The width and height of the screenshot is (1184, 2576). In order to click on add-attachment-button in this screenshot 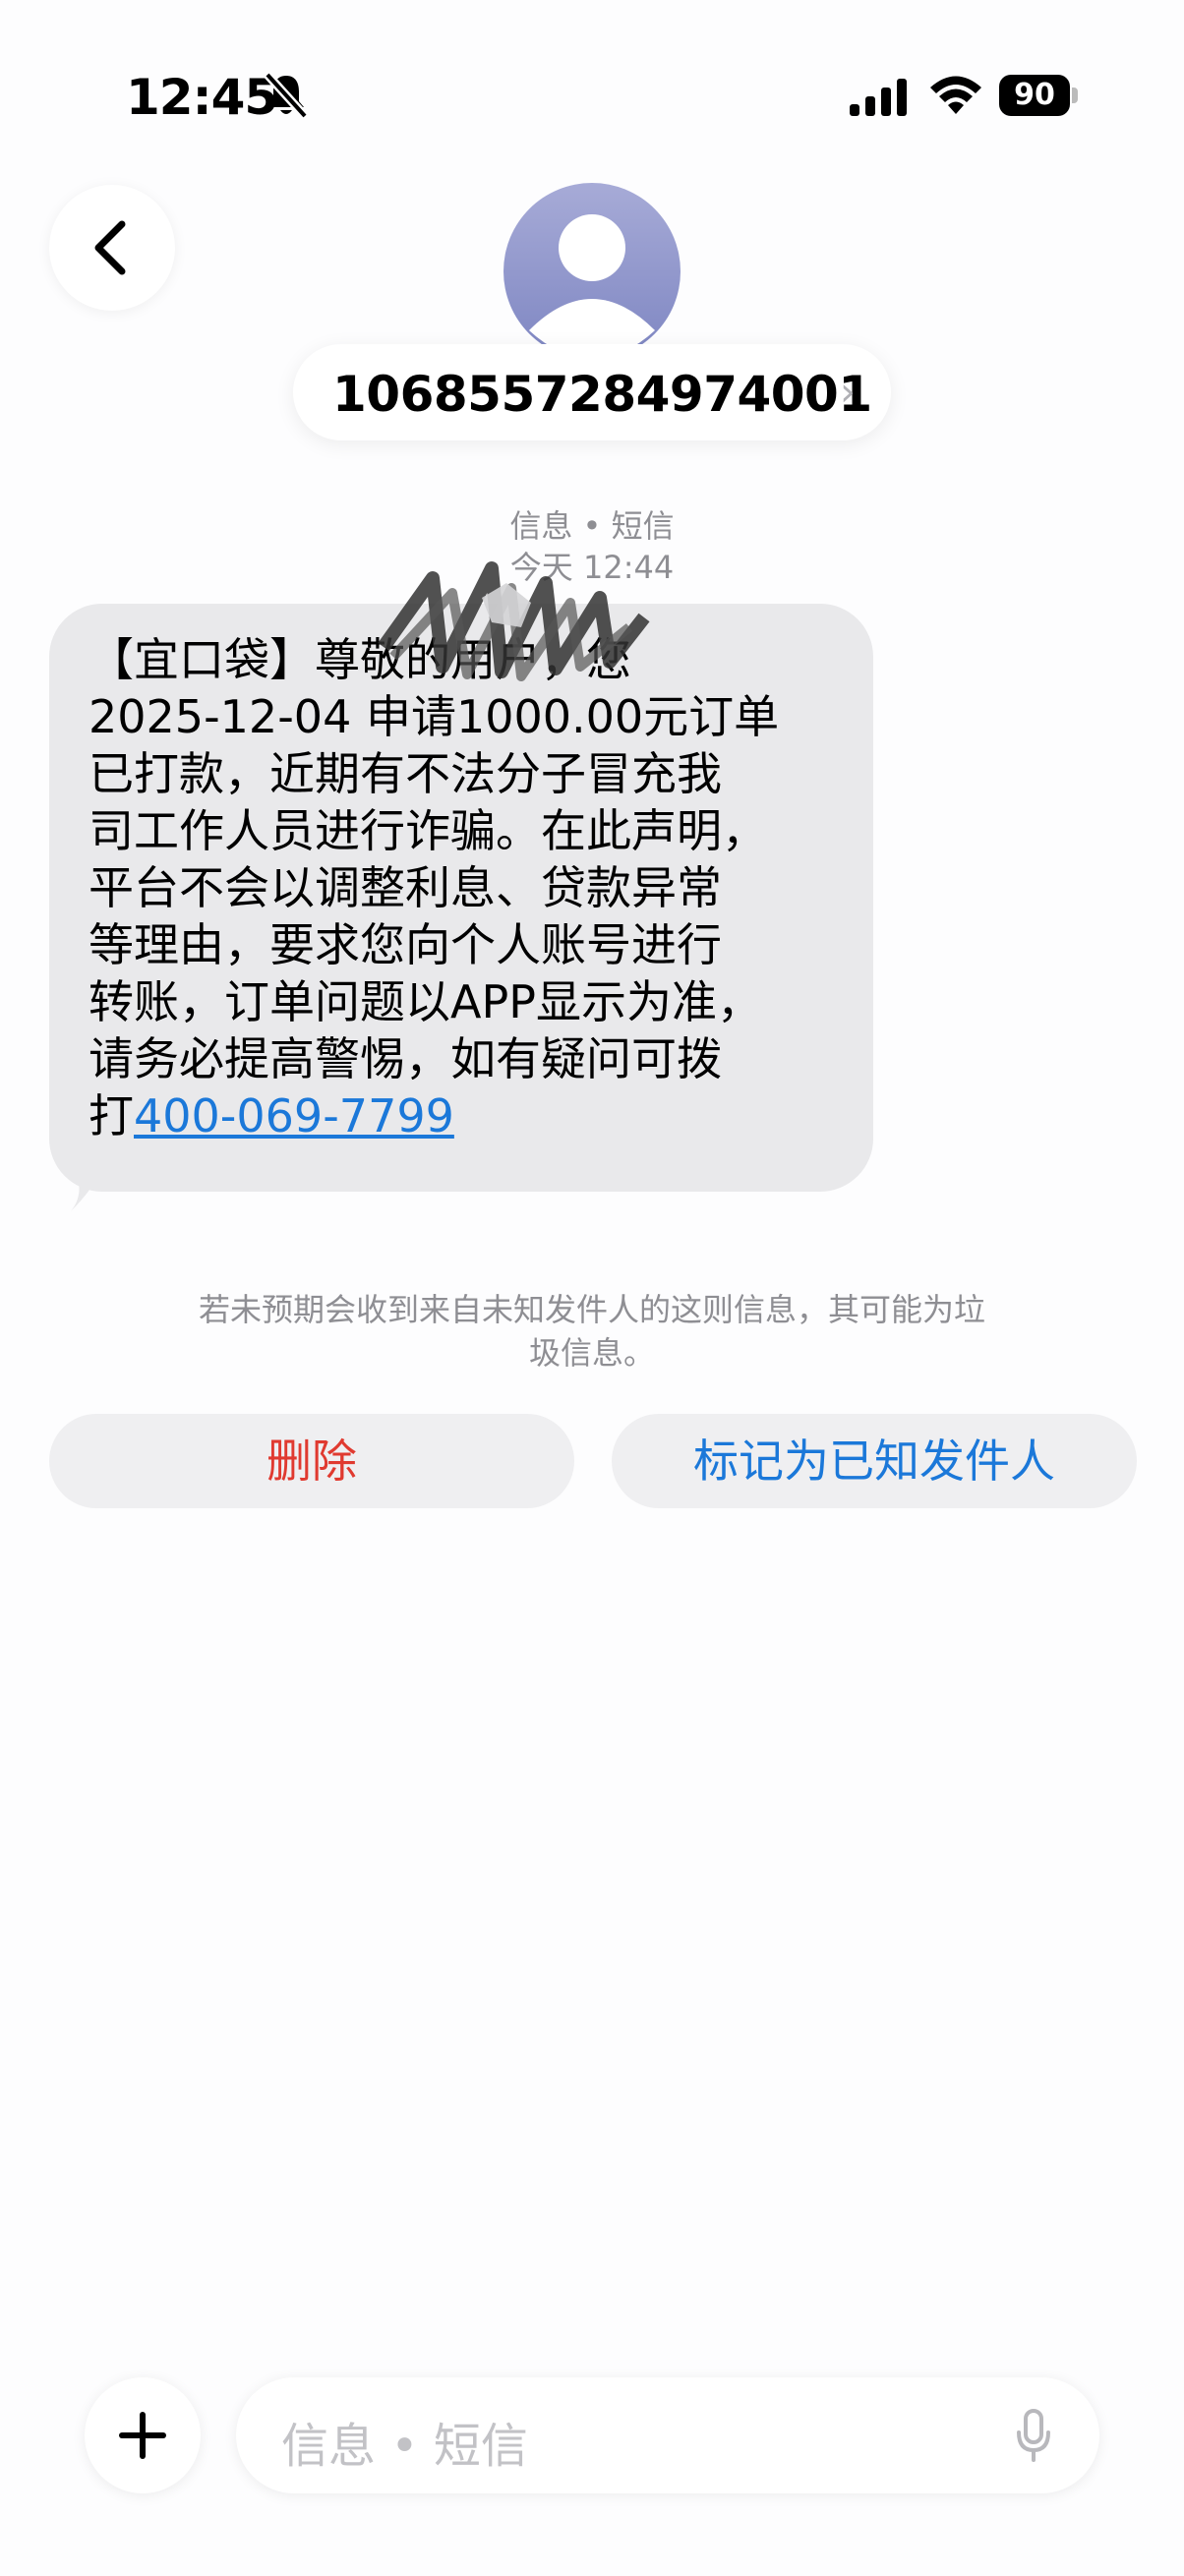, I will do `click(143, 2435)`.